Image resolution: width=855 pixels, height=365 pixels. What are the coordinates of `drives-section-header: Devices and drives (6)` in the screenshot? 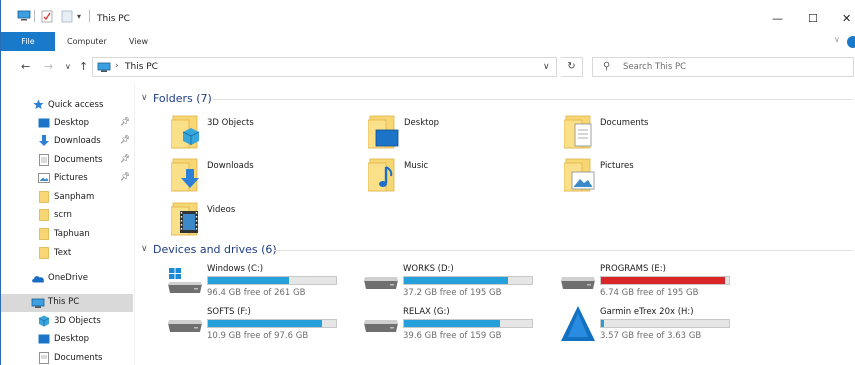 It's located at (215, 249).